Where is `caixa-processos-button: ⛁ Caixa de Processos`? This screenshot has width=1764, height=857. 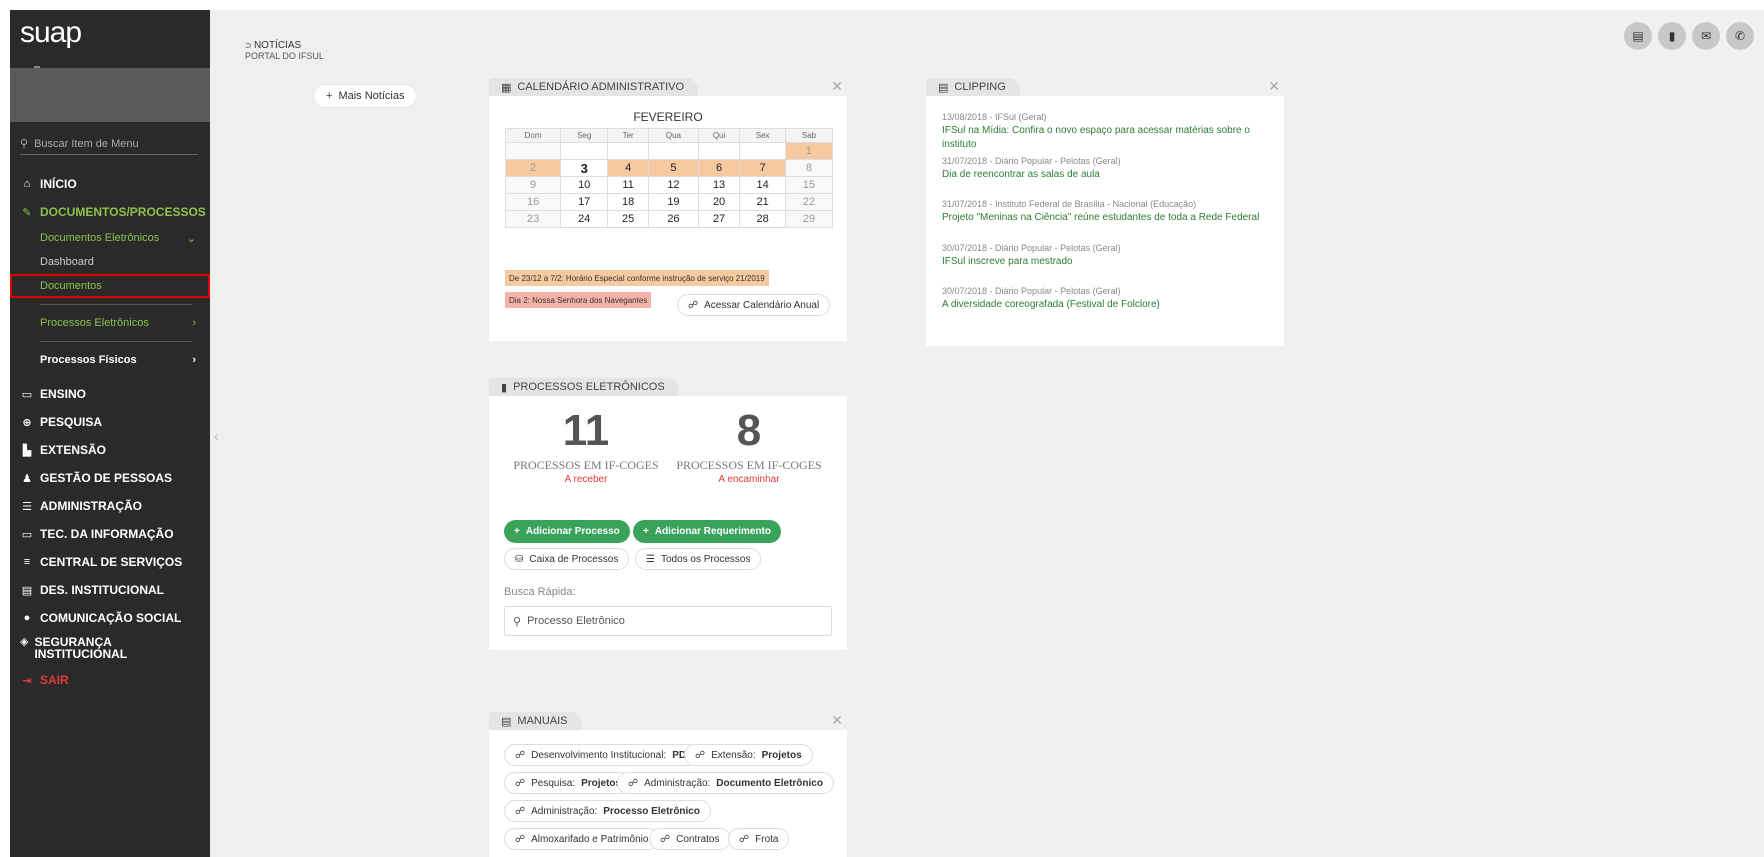 caixa-processos-button: ⛁ Caixa de Processos is located at coordinates (567, 559).